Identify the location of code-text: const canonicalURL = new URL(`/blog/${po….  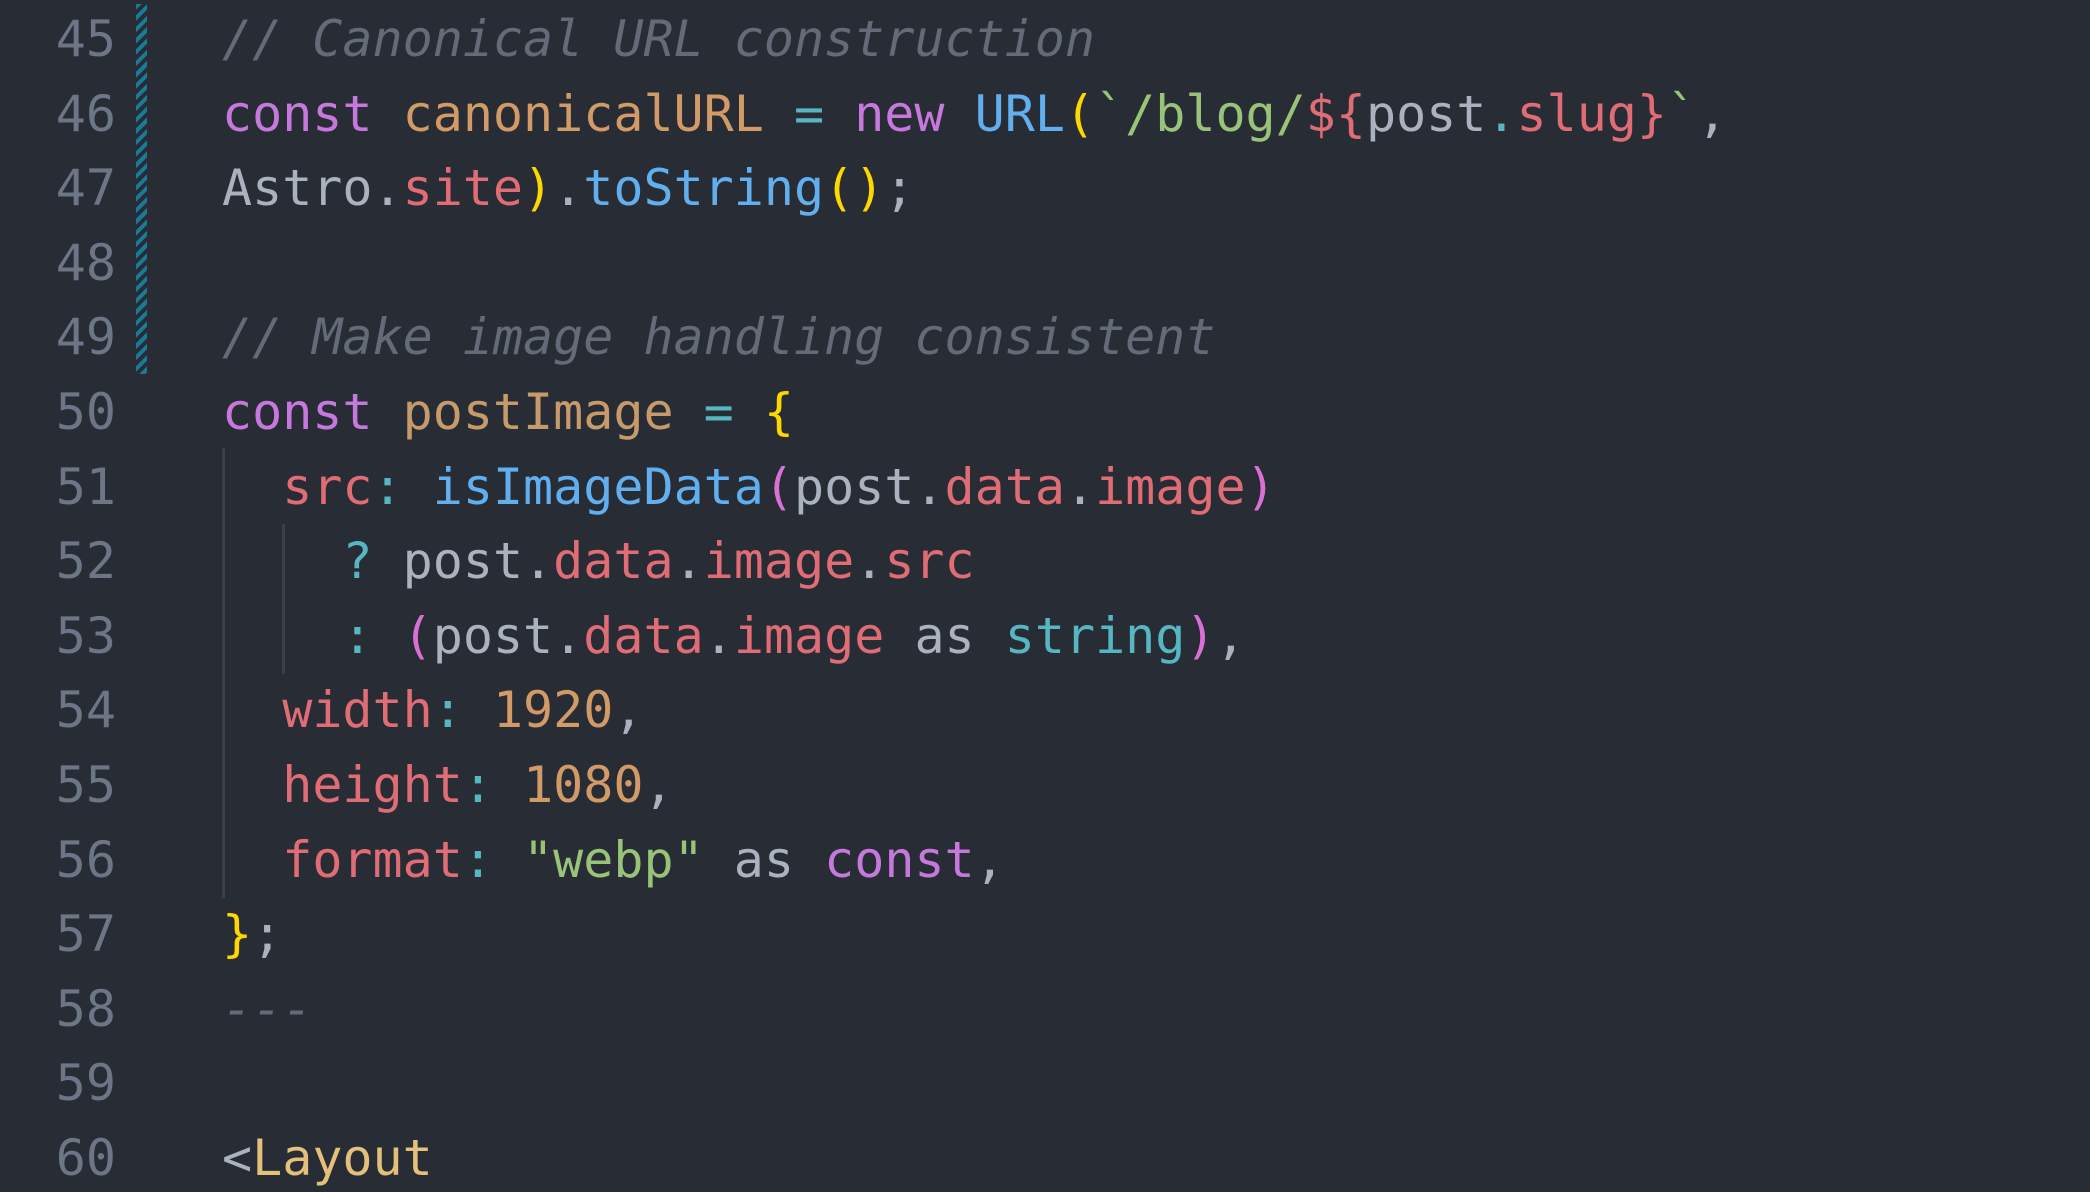
(974, 114).